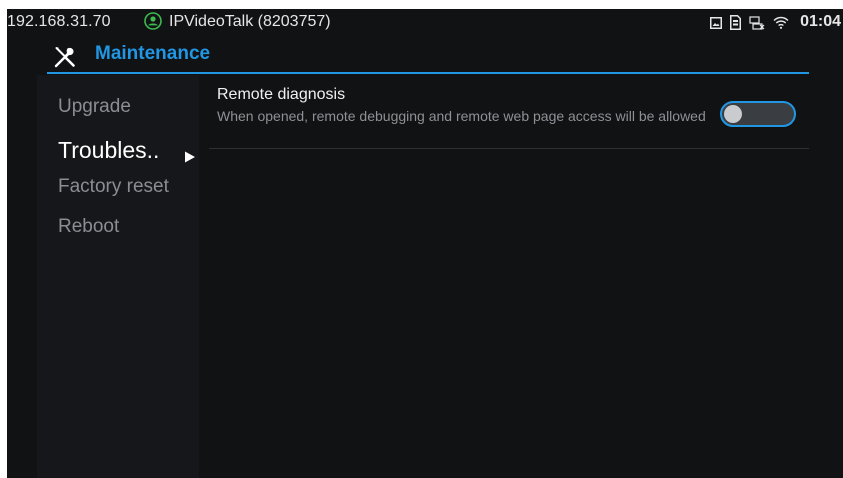  What do you see at coordinates (59, 21) in the screenshot?
I see `ip-address: 192.168.31.70` at bounding box center [59, 21].